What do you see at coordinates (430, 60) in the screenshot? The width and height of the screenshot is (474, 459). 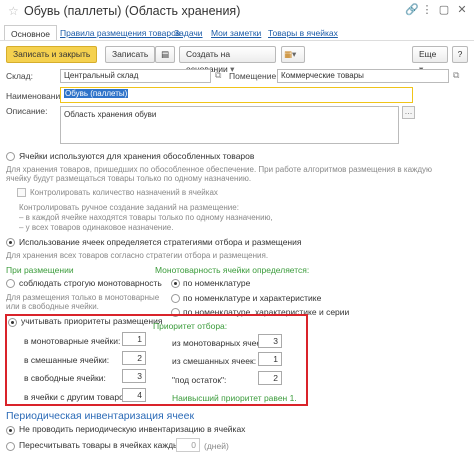 I see `more-button: Еще ▾` at bounding box center [430, 60].